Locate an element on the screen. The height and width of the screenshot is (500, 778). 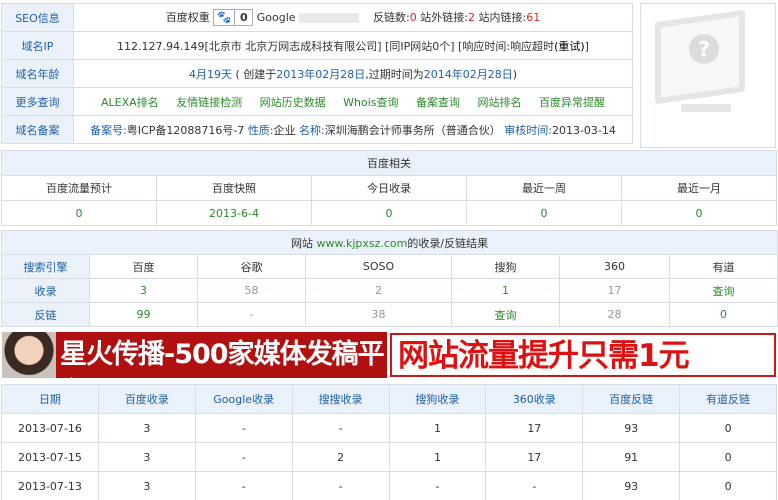
baidu-weight-label: 百度权重 is located at coordinates (187, 17).